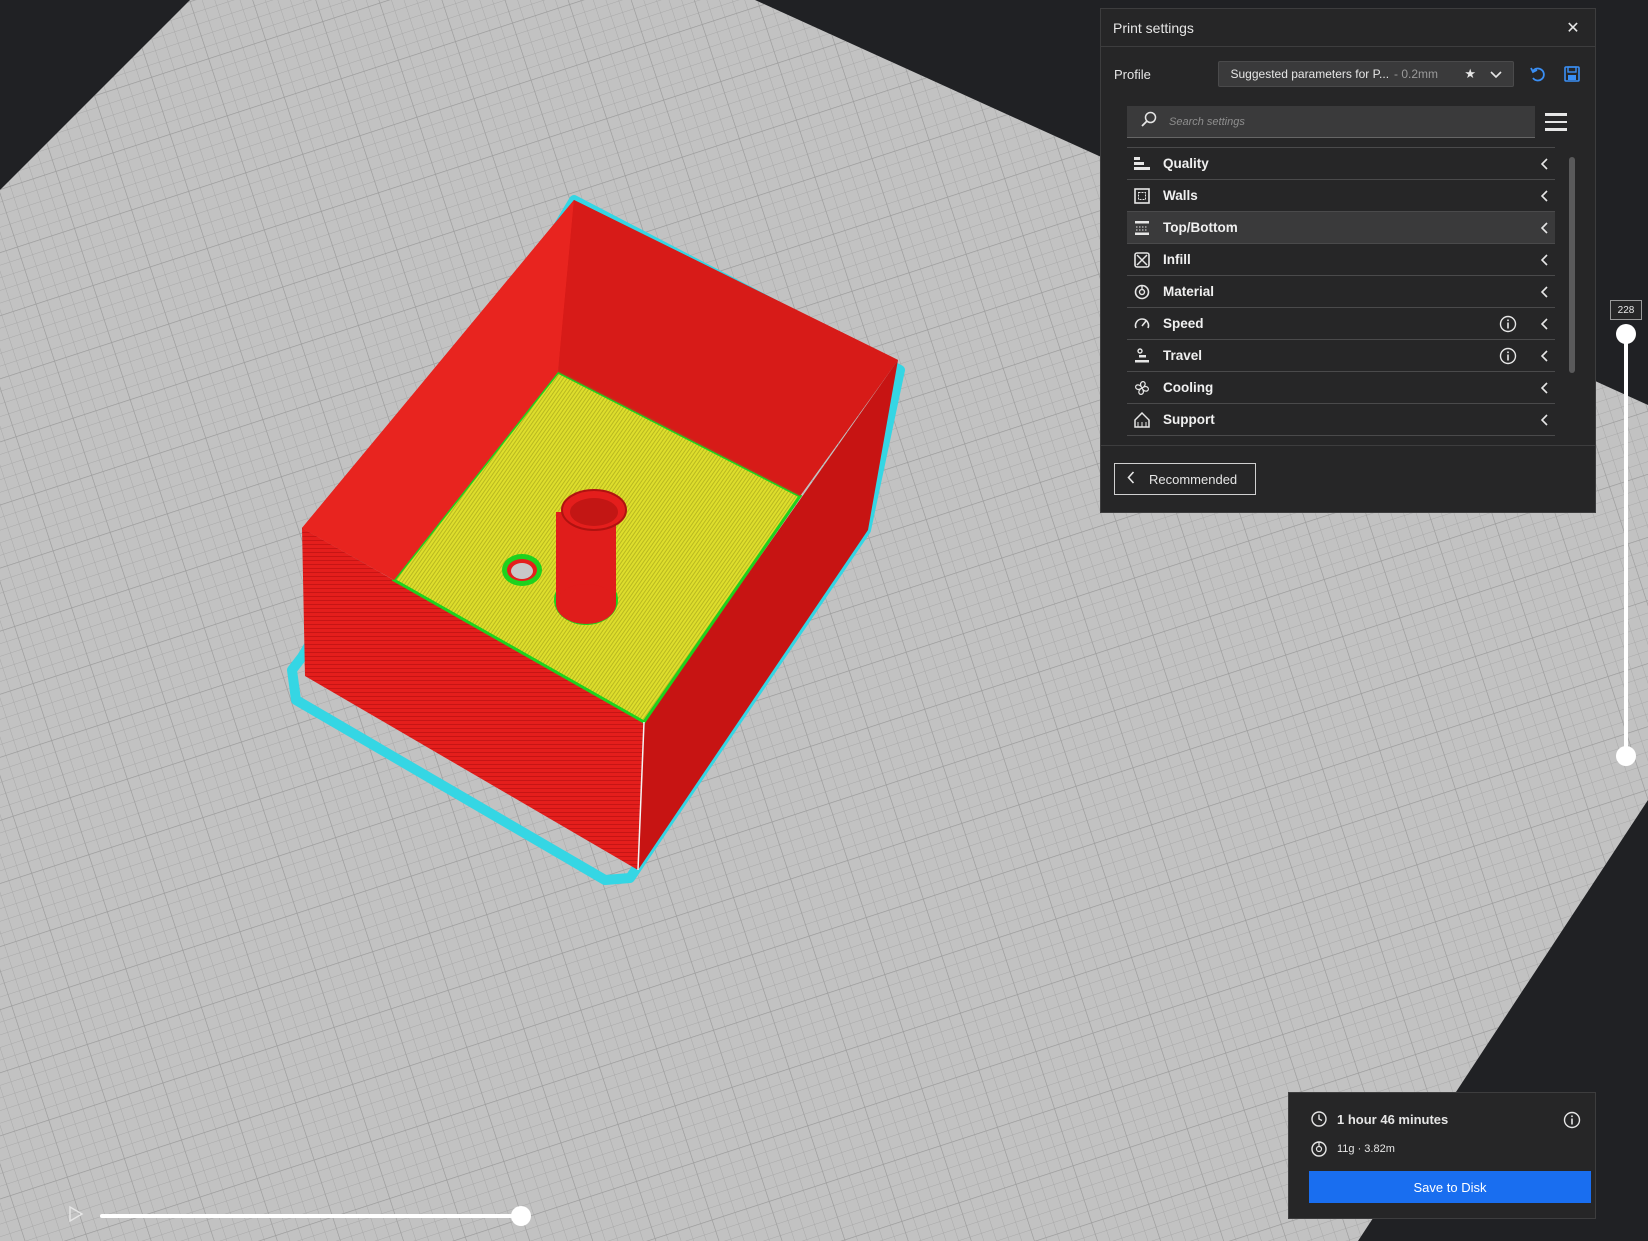 The height and width of the screenshot is (1241, 1648). I want to click on layer-slider-bottom-handle, so click(1626, 756).